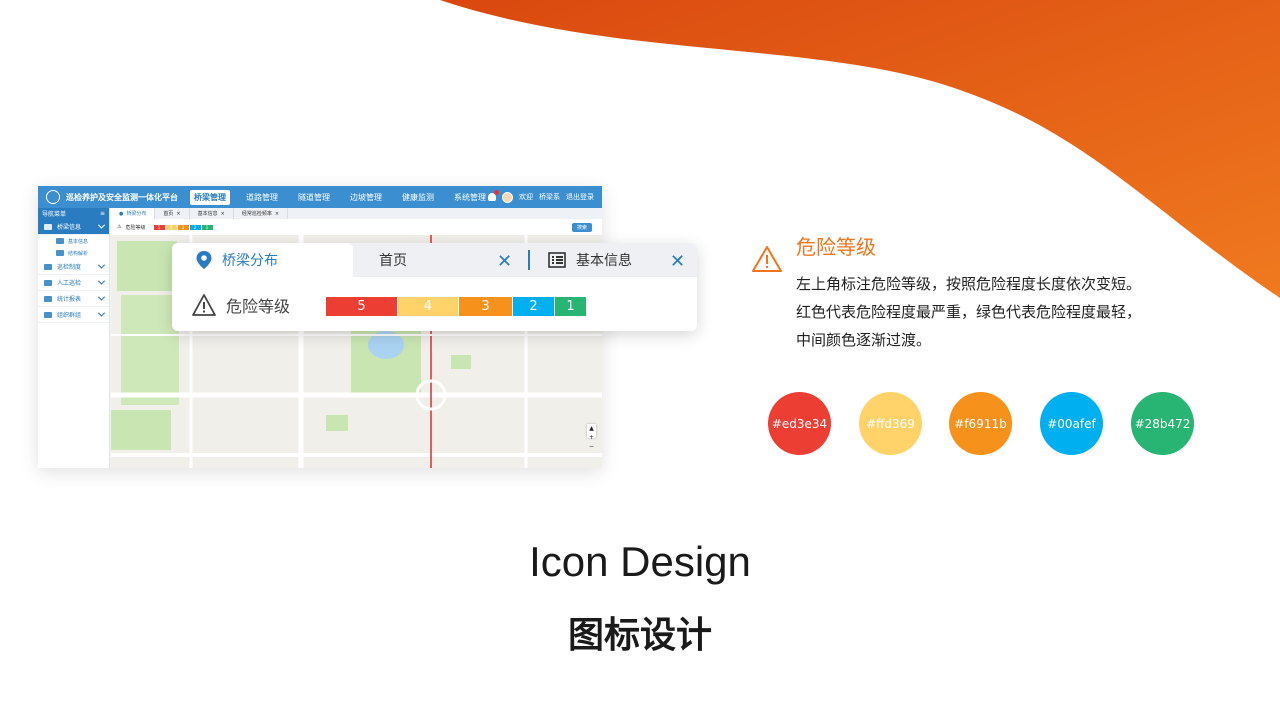  What do you see at coordinates (69, 315) in the screenshot?
I see `sidebar-item-label: 组织群组` at bounding box center [69, 315].